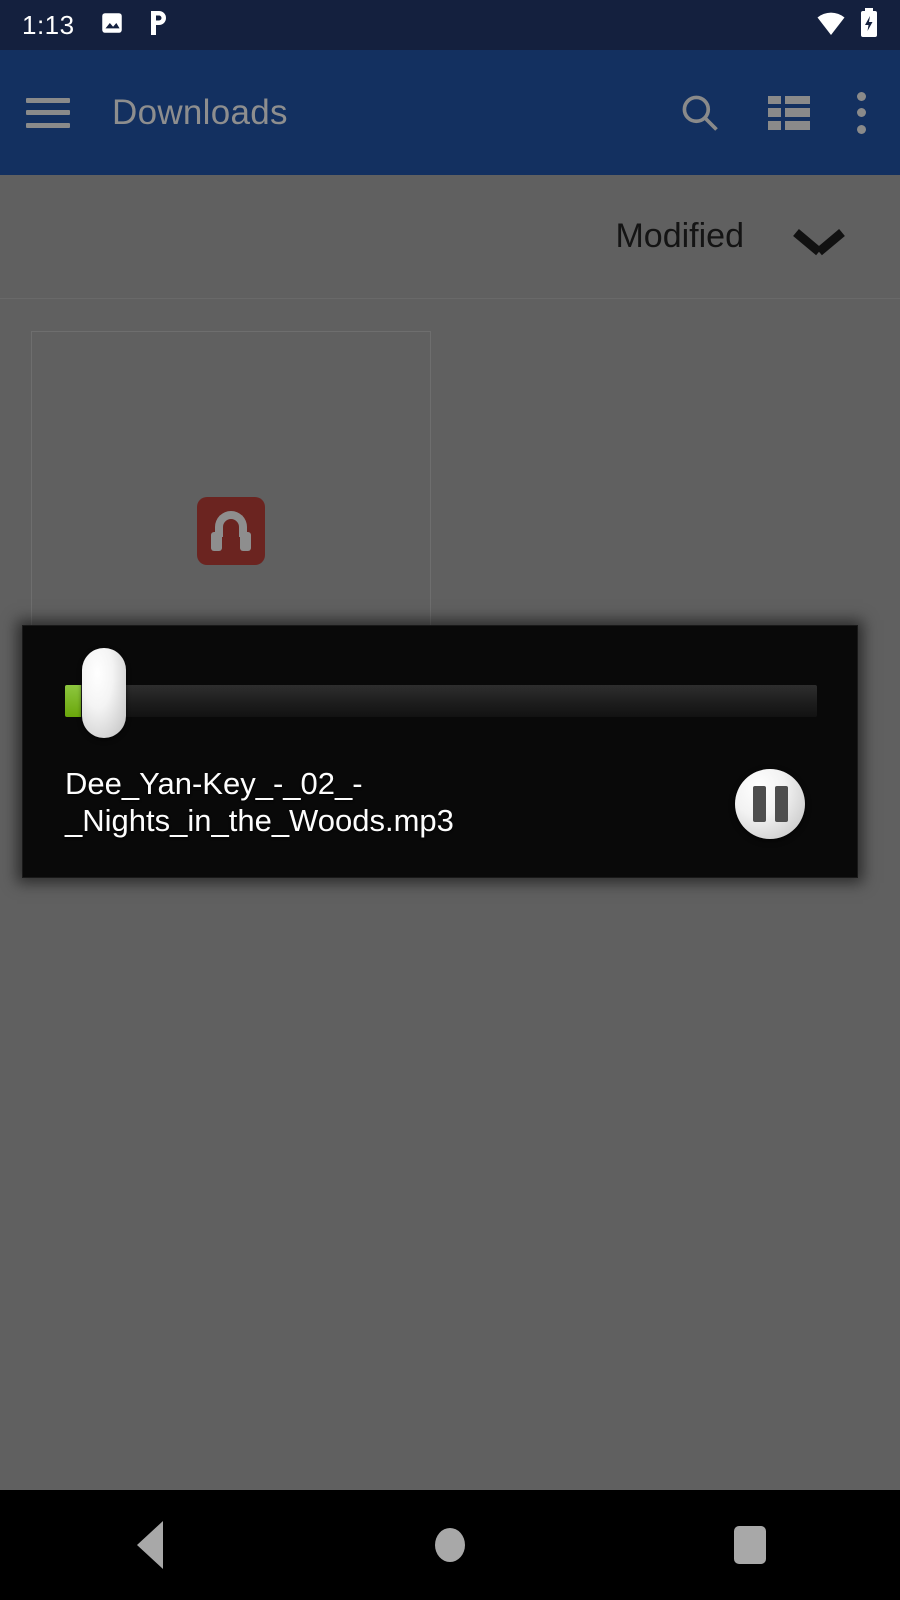  What do you see at coordinates (789, 112) in the screenshot?
I see `list-view-icon` at bounding box center [789, 112].